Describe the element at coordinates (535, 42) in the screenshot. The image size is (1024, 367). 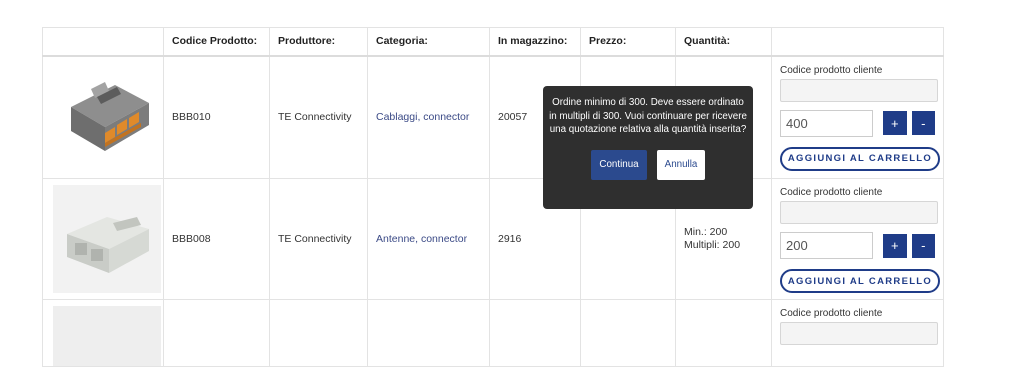
I see `header-stock: In magazzino:` at that location.